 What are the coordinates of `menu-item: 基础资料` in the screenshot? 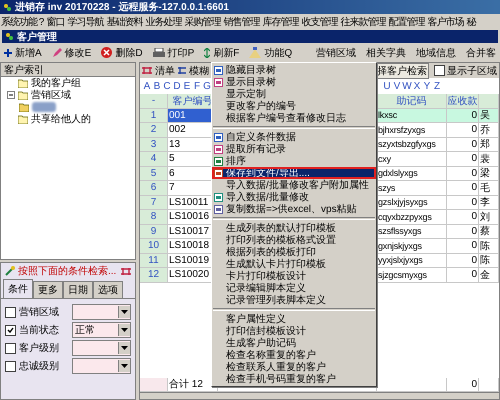 It's located at (124, 21).